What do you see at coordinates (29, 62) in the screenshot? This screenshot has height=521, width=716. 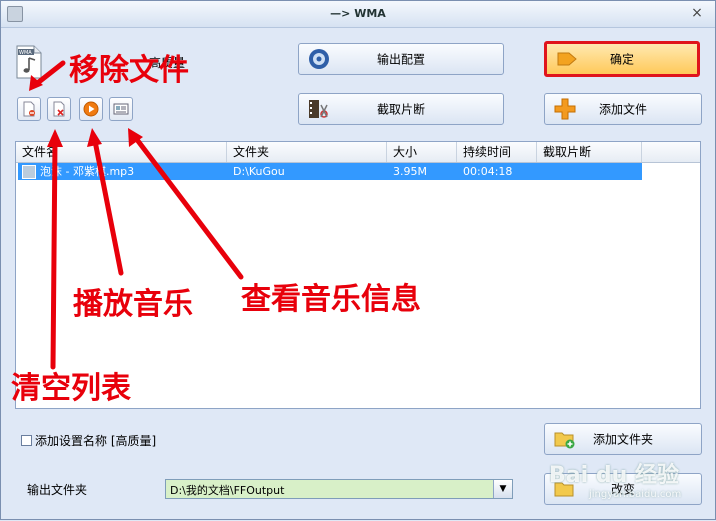 I see `wma-file-icon: WMA` at bounding box center [29, 62].